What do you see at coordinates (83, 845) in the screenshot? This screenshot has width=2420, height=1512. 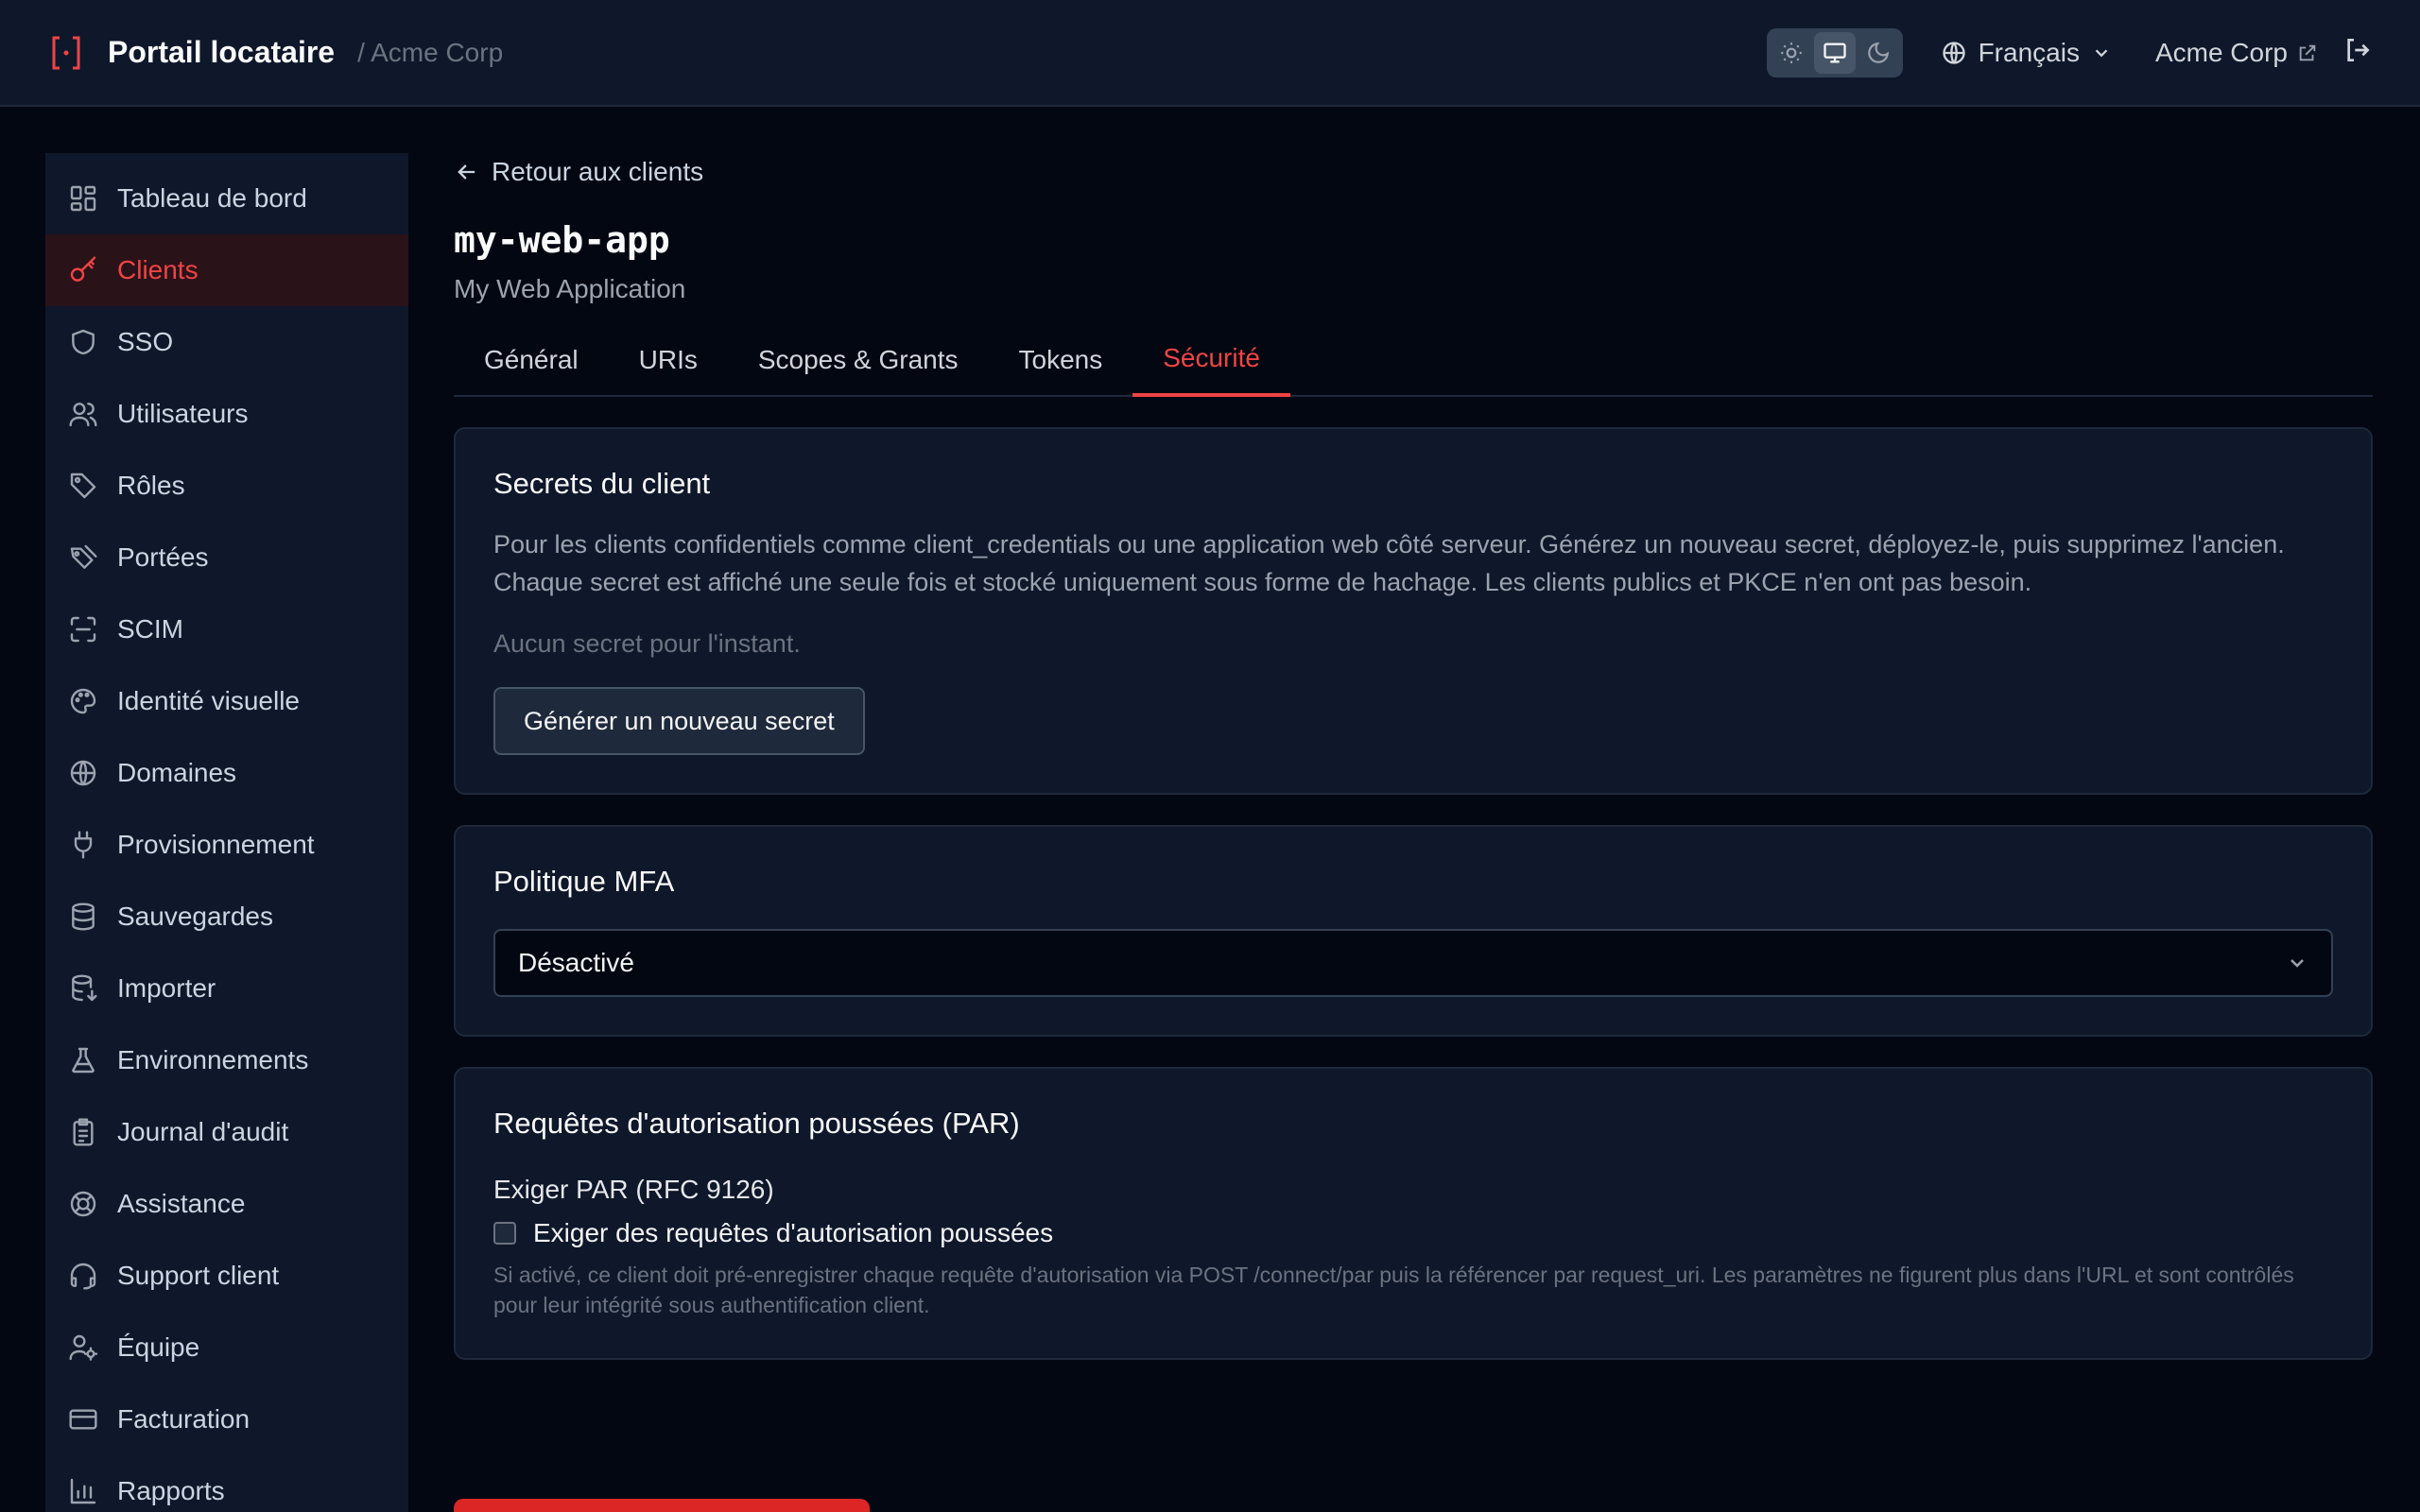 I see `plug-icon` at bounding box center [83, 845].